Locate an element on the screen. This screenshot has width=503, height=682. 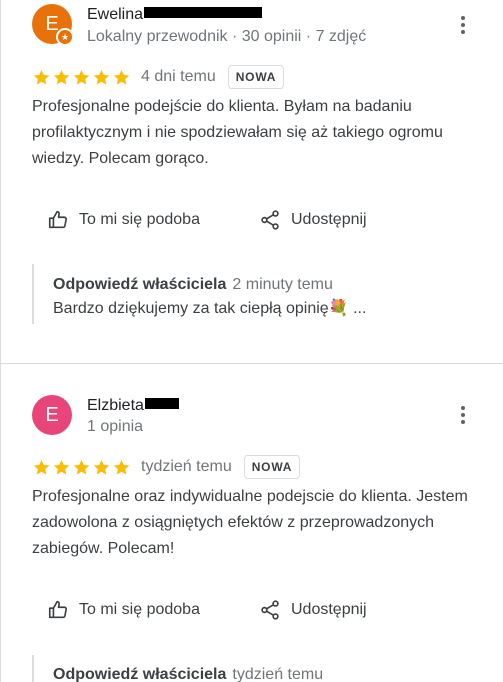
rating-row: tydzień temu NOWA is located at coordinates (166, 467).